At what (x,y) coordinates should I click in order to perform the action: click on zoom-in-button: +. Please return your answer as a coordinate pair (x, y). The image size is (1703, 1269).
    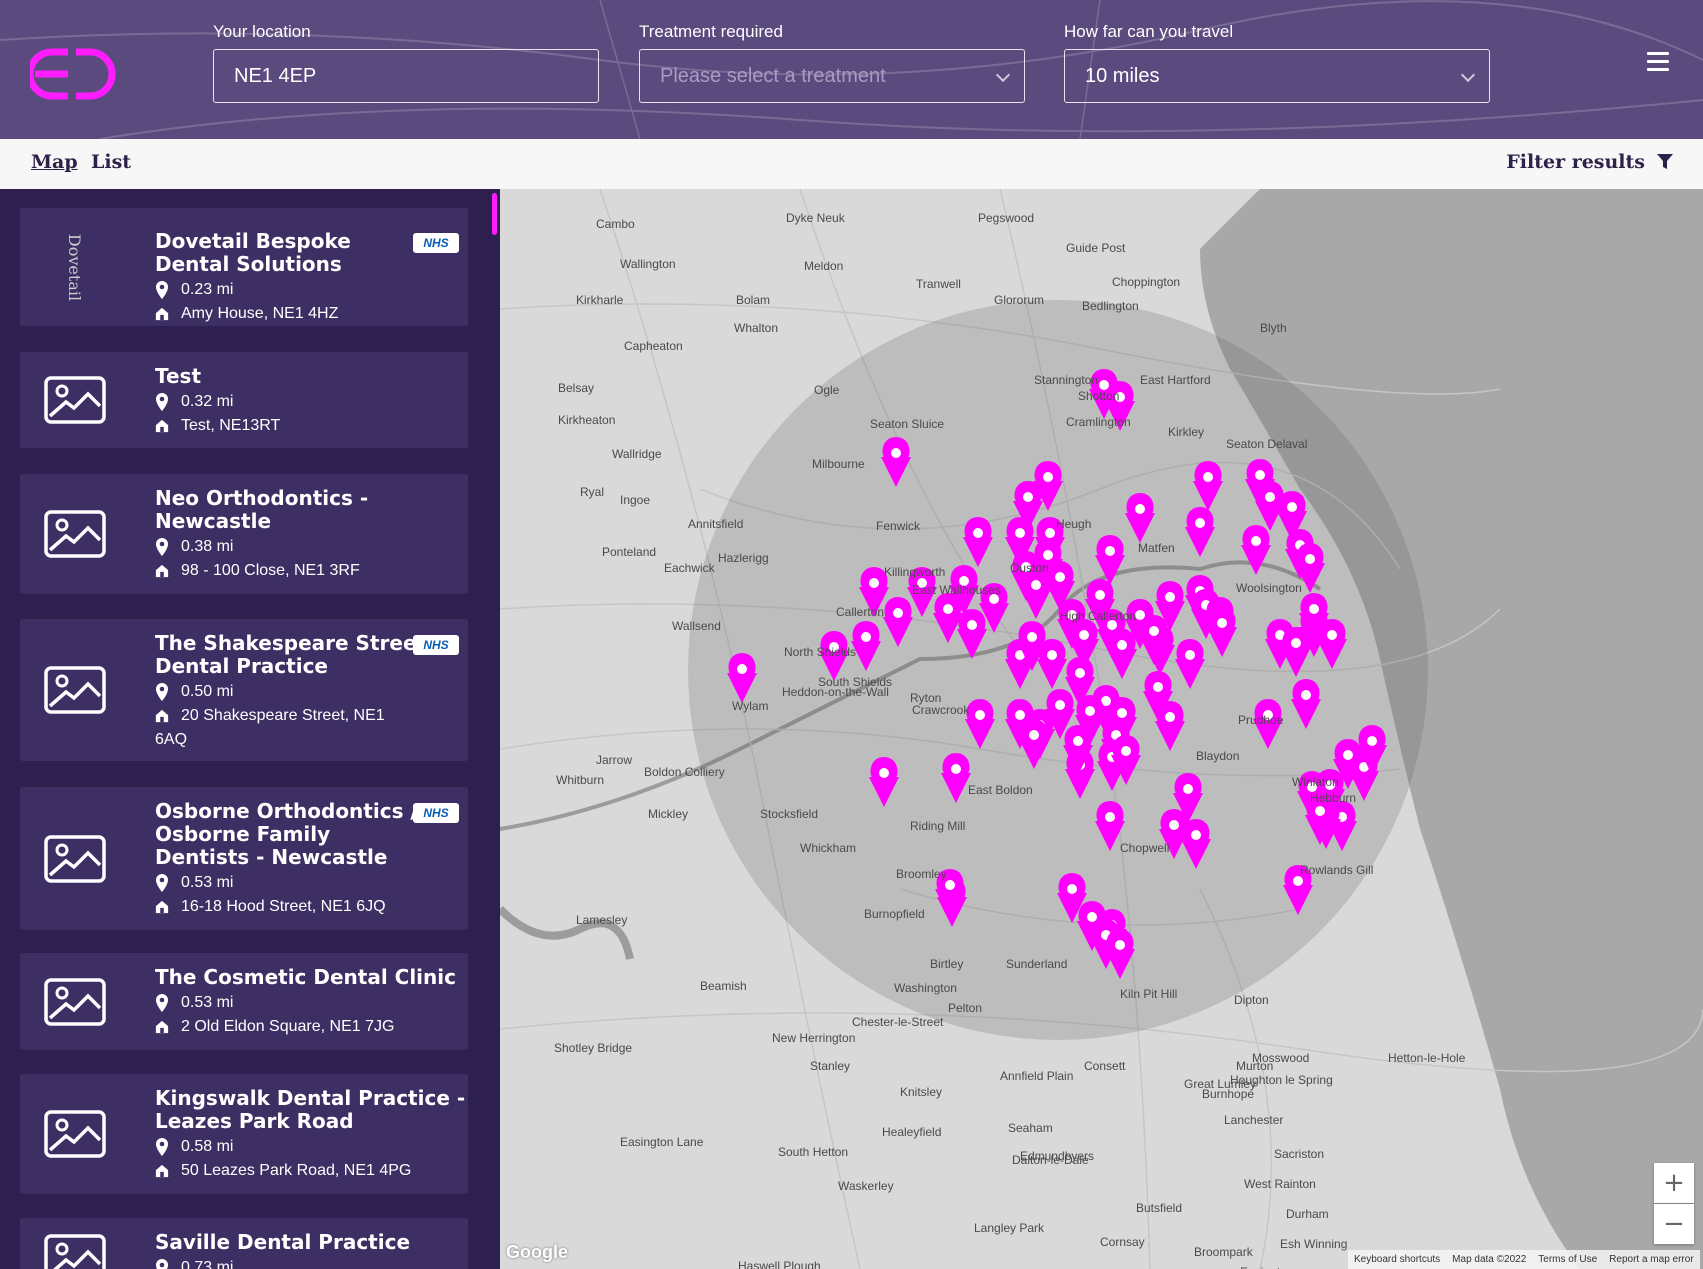
    Looking at the image, I should click on (1674, 1183).